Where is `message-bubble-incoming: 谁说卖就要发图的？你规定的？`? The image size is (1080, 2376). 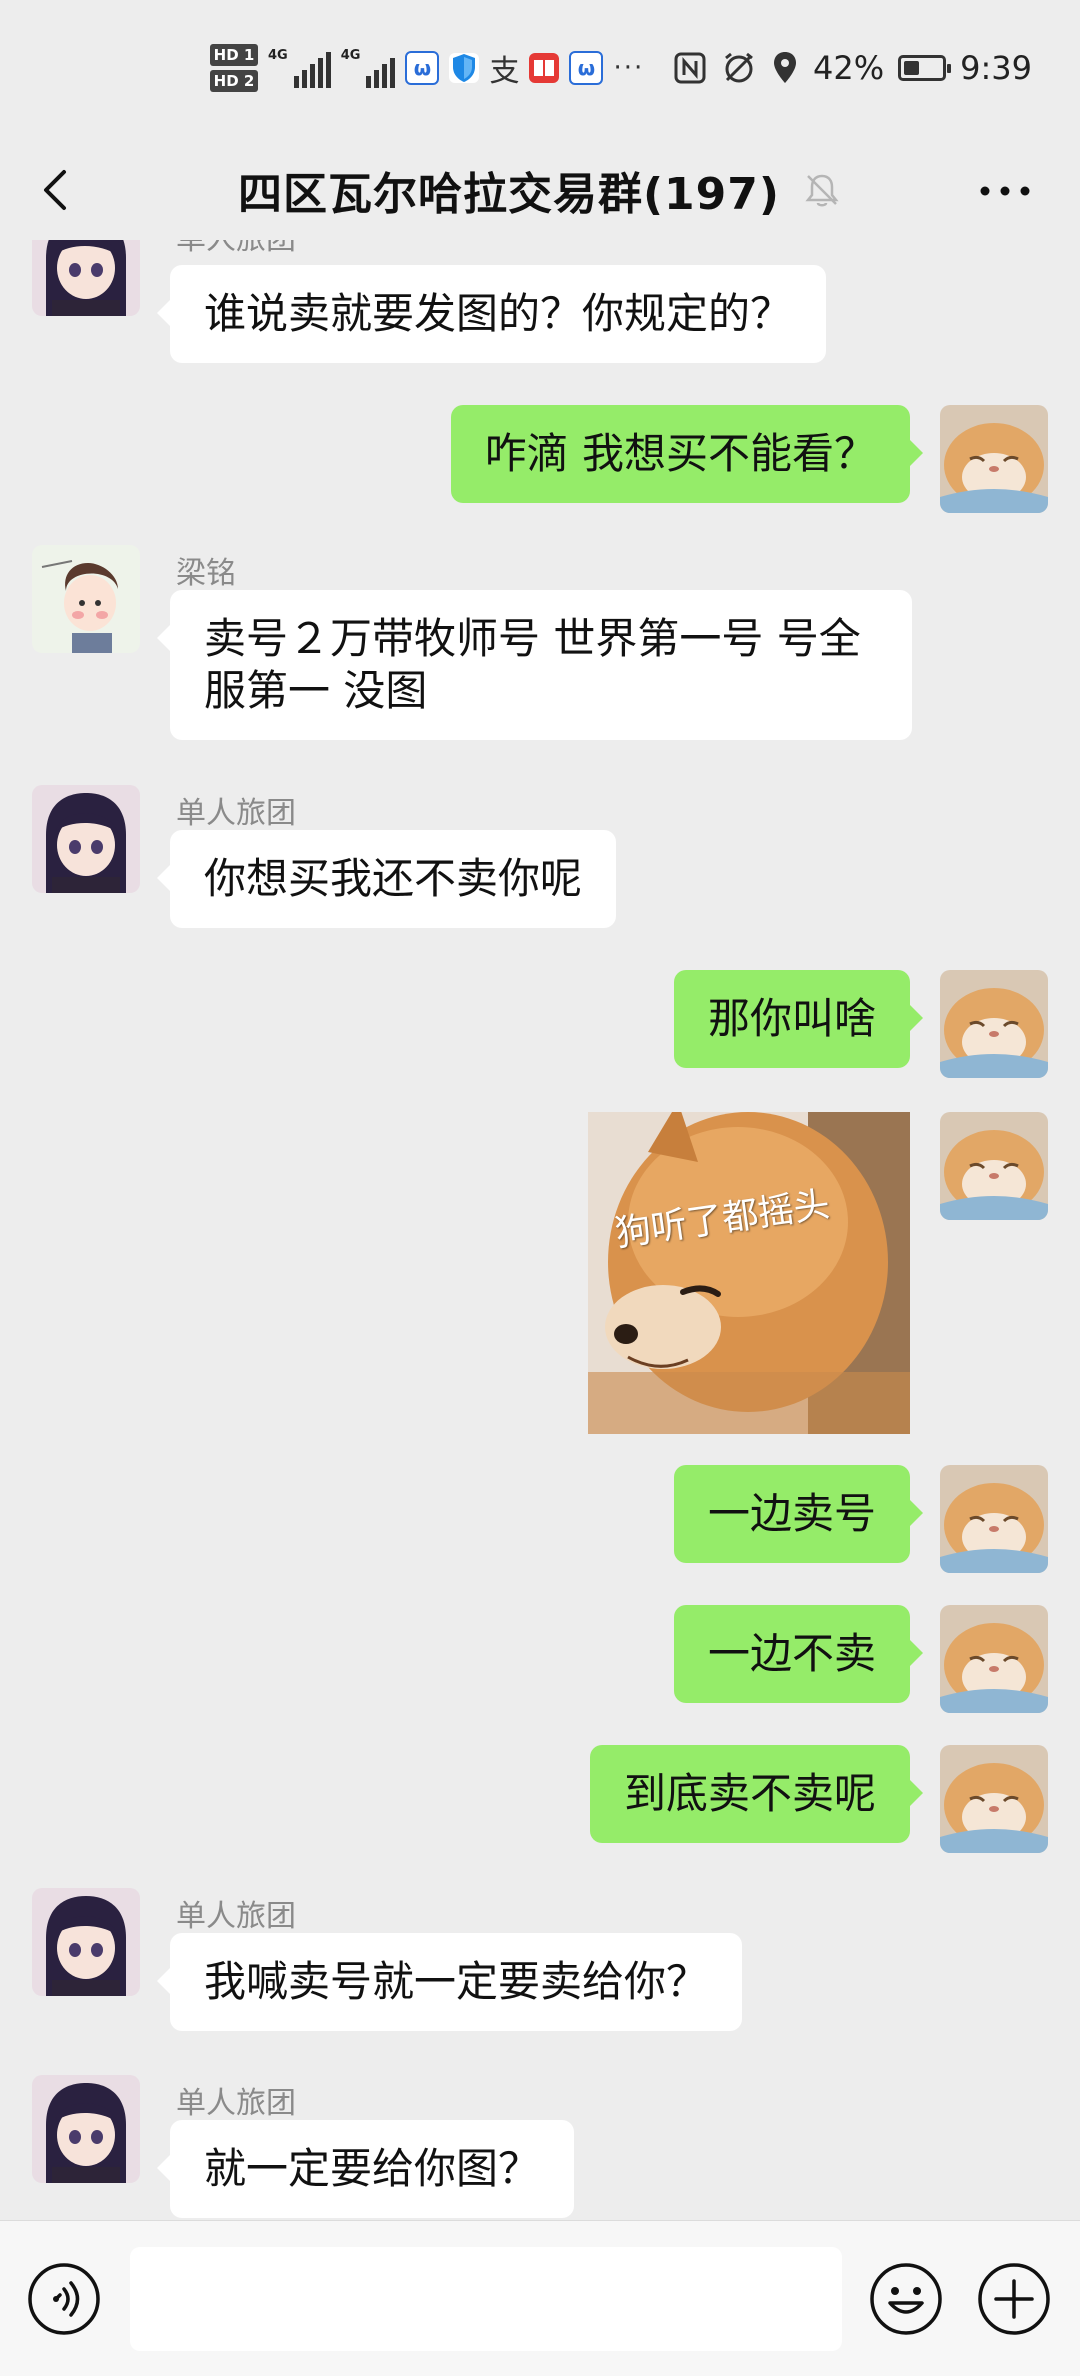
message-bubble-incoming: 谁说卖就要发图的？你规定的？ is located at coordinates (491, 314).